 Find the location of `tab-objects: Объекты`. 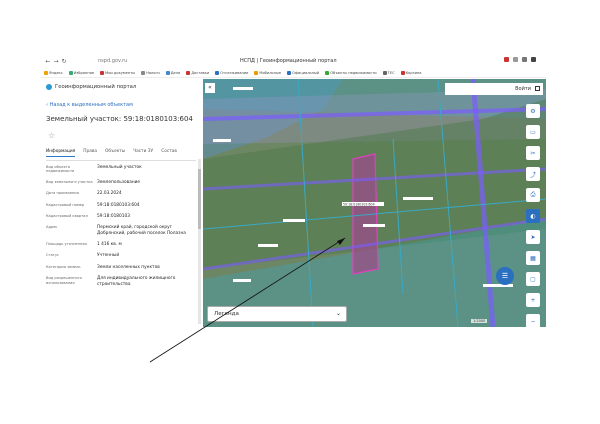

tab-objects: Объекты is located at coordinates (115, 153).